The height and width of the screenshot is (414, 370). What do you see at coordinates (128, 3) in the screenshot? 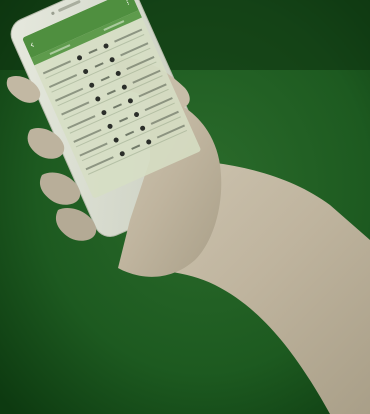
I see `menu-icon` at bounding box center [128, 3].